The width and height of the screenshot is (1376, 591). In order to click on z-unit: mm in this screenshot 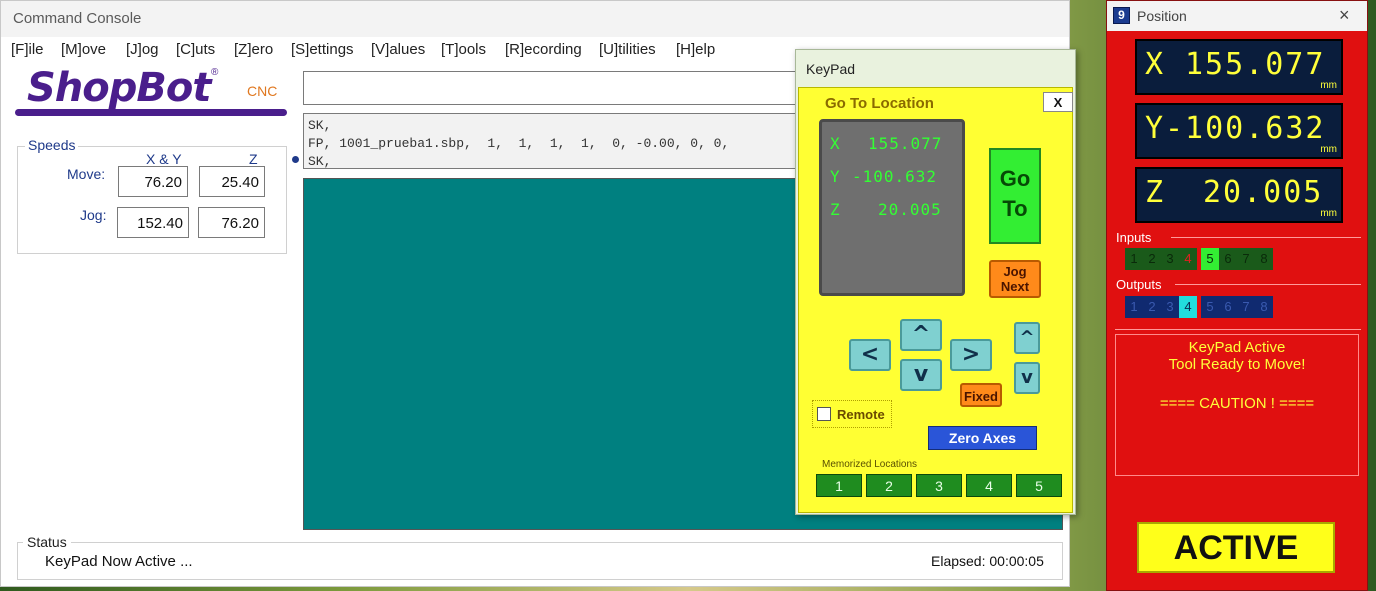, I will do `click(1328, 213)`.